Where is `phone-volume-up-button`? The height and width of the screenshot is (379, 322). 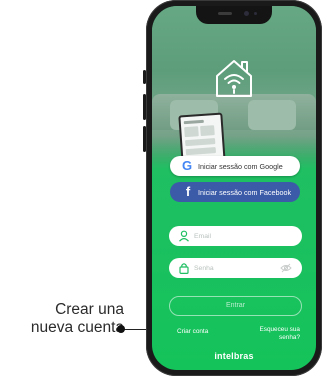 phone-volume-up-button is located at coordinates (144, 107).